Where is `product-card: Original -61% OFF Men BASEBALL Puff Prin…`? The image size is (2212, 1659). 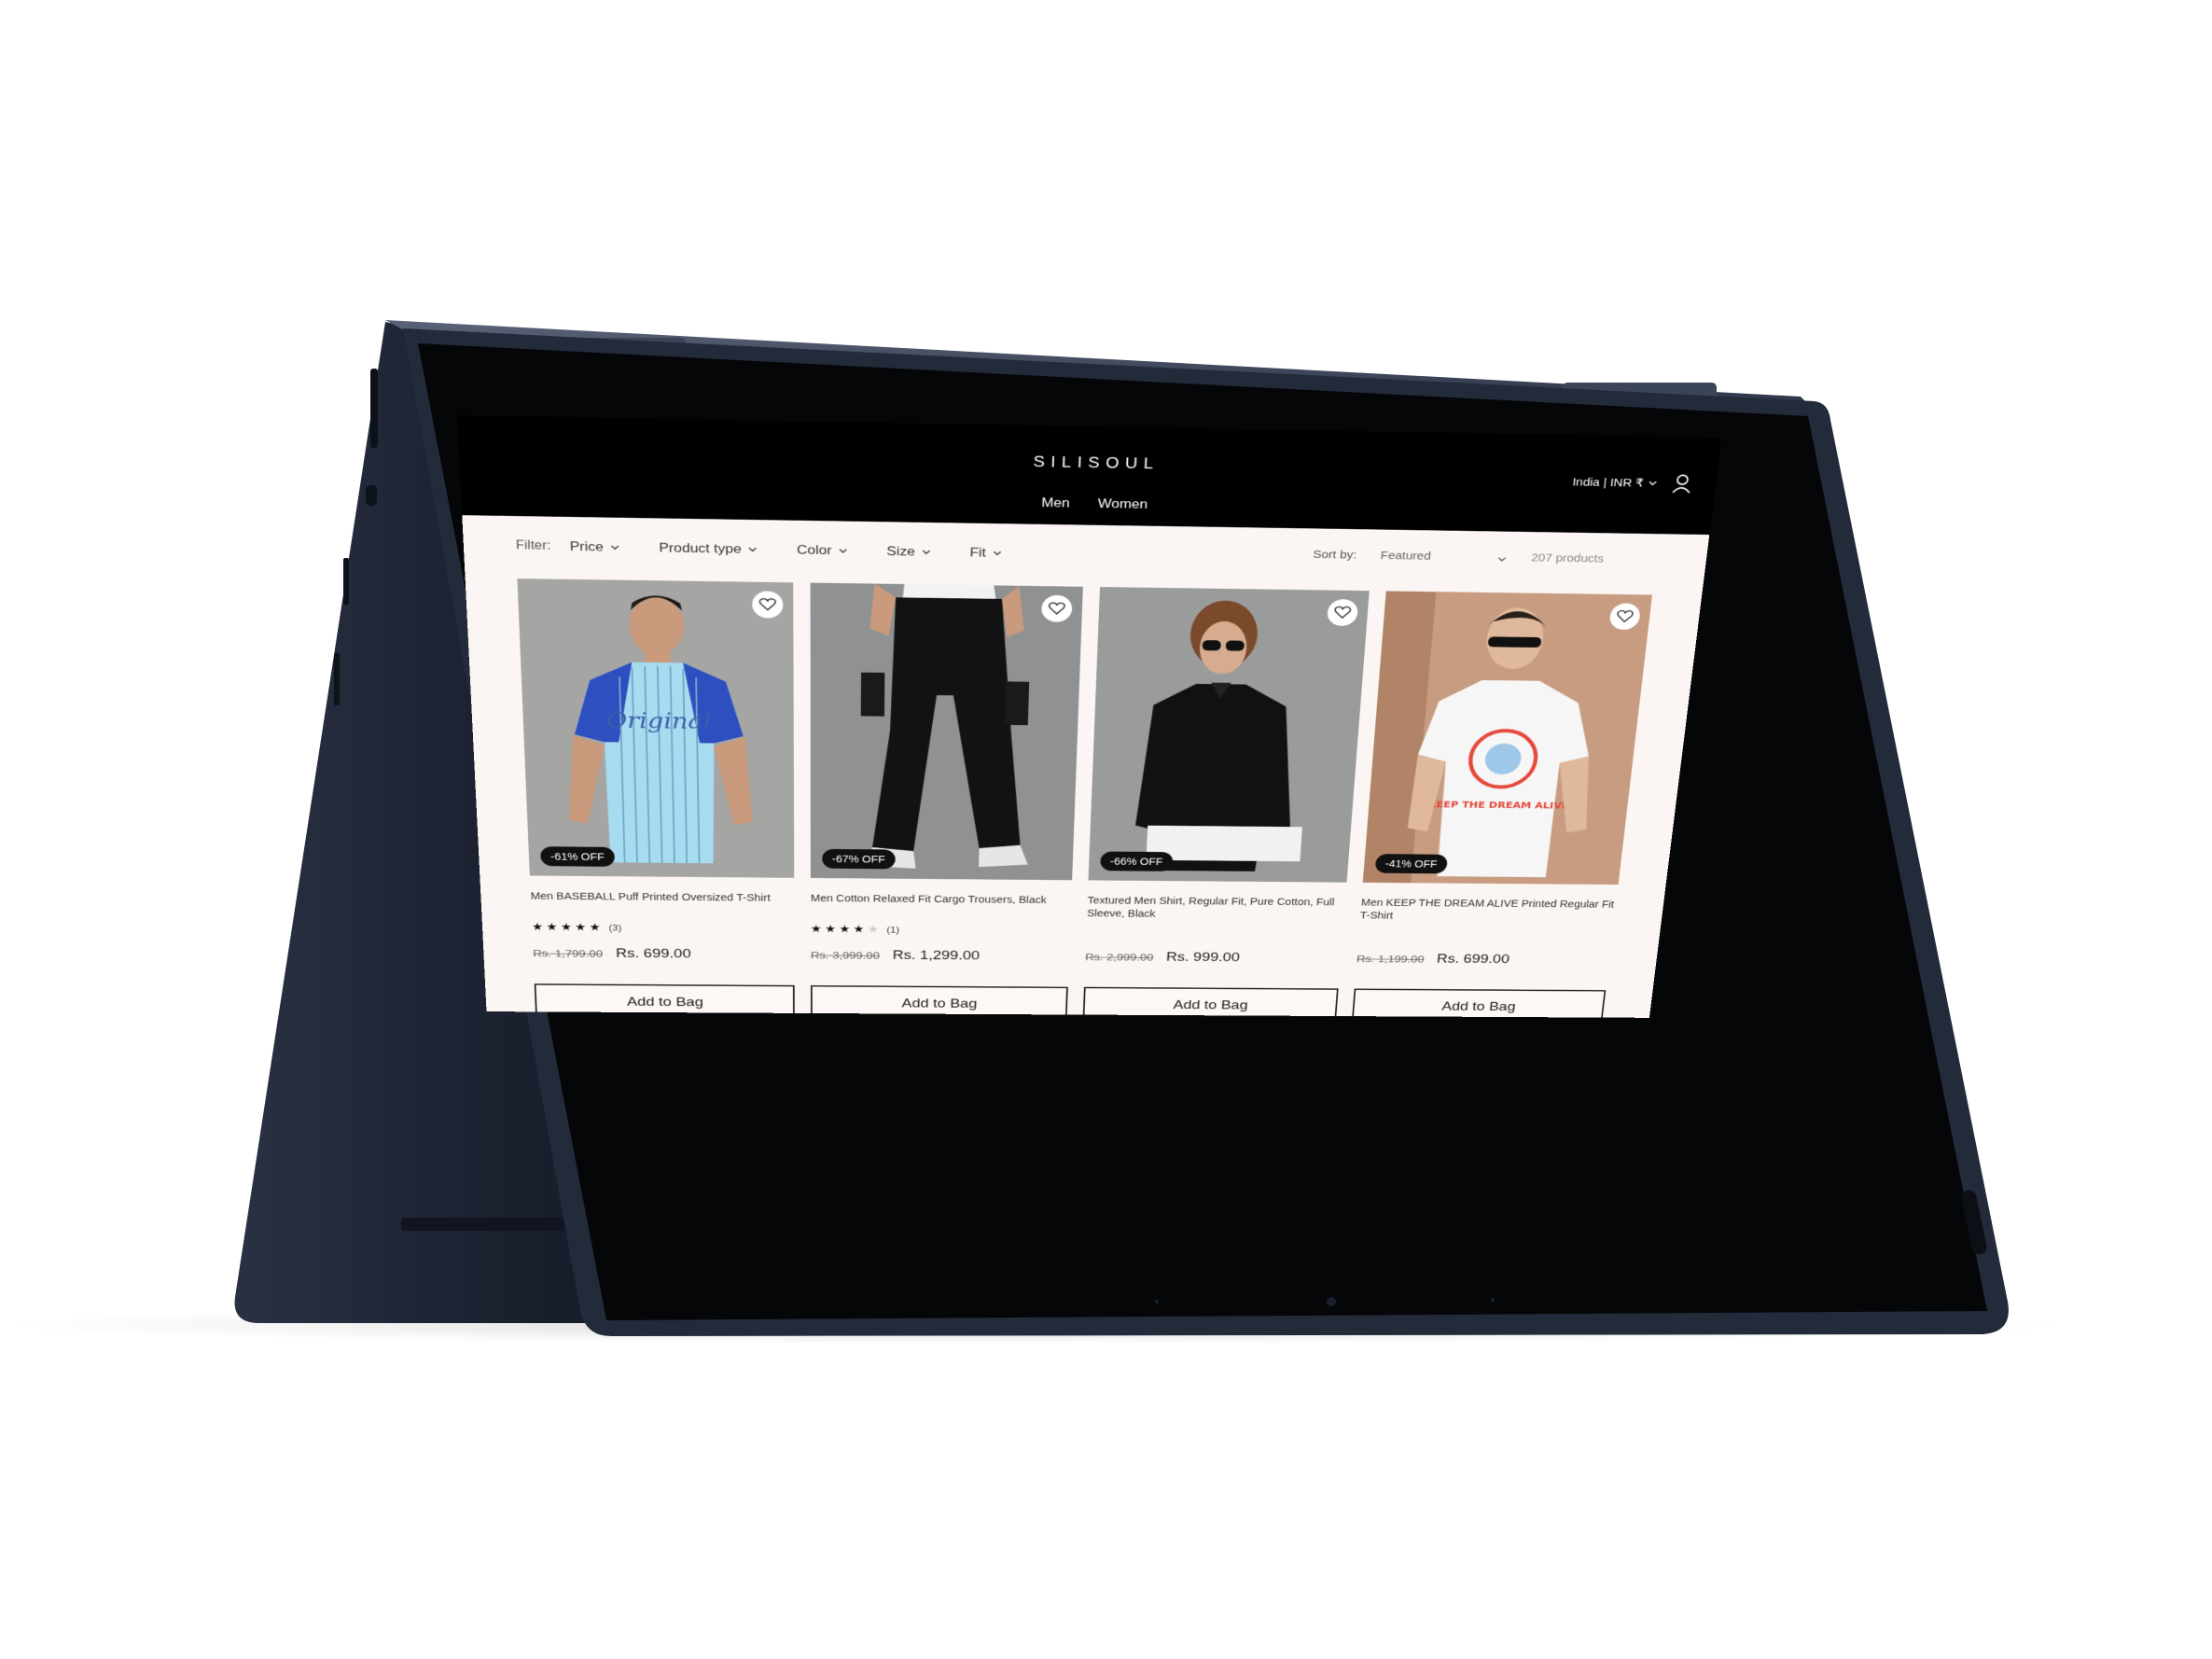 product-card: Original -61% OFF Men BASEBALL Puff Prin… is located at coordinates (656, 798).